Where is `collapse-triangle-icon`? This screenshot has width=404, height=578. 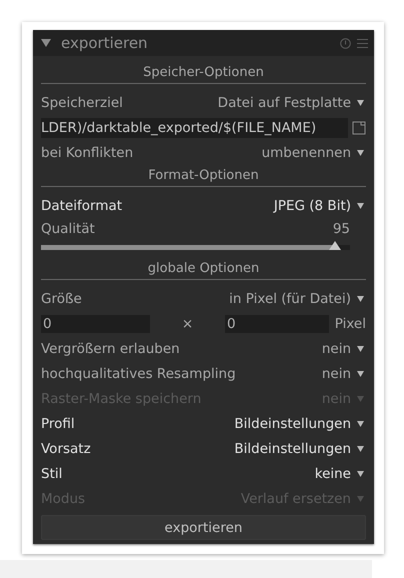 collapse-triangle-icon is located at coordinates (46, 43).